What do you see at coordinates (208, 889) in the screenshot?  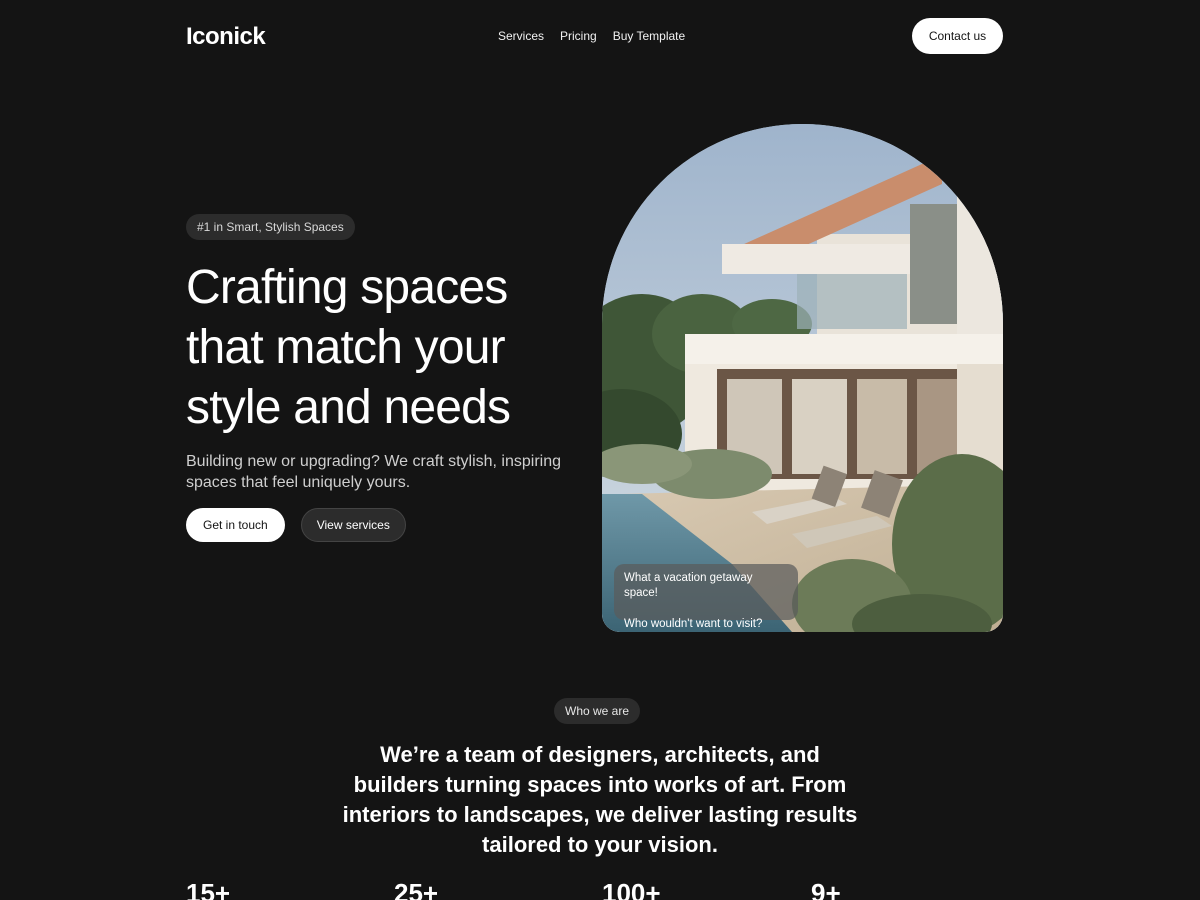 I see `stat-value: 15+` at bounding box center [208, 889].